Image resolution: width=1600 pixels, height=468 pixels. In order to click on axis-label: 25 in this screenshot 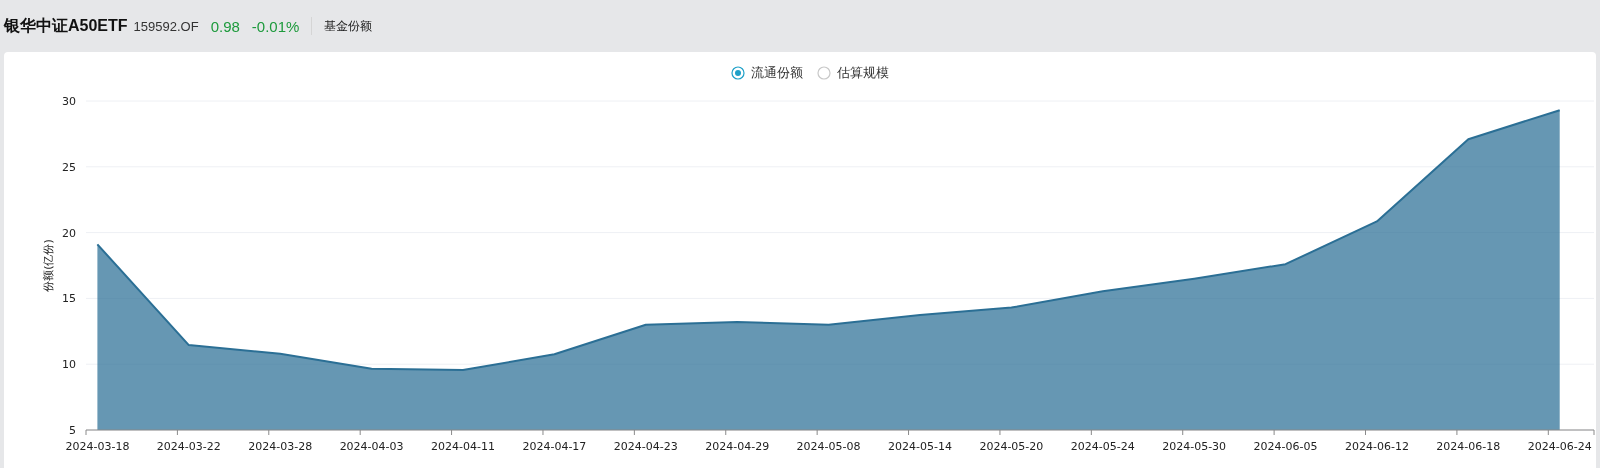, I will do `click(69, 167)`.